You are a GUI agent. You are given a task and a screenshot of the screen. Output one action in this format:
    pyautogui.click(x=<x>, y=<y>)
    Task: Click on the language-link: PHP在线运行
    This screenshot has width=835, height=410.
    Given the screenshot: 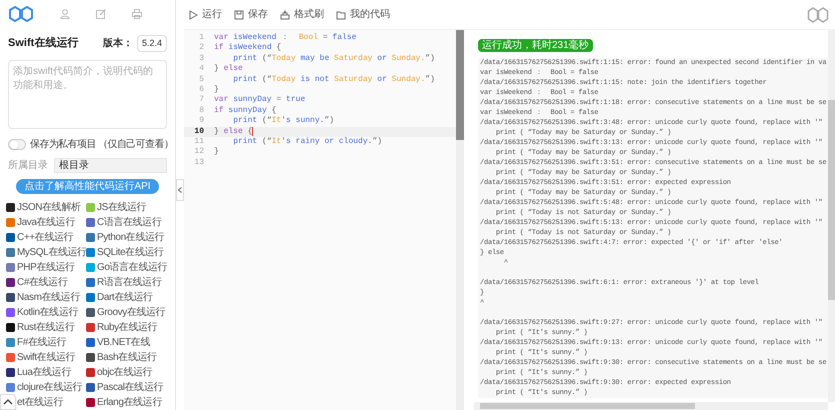 What is the action you would take?
    pyautogui.click(x=45, y=267)
    